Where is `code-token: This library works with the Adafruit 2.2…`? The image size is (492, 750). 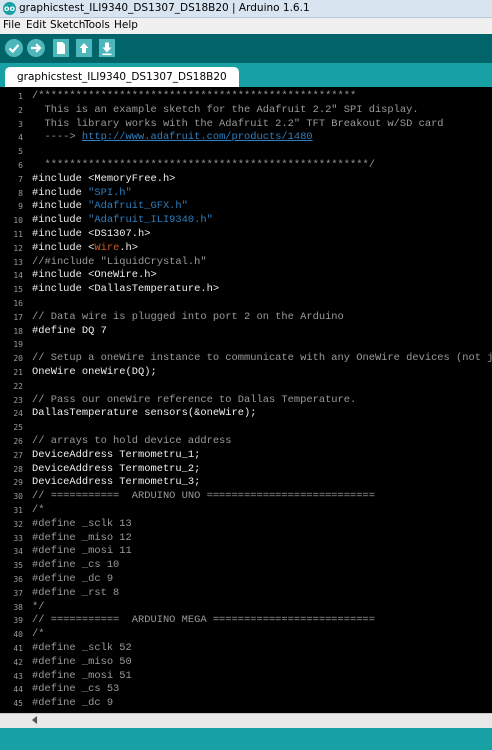
code-token: This library works with the Adafruit 2.2… is located at coordinates (238, 123).